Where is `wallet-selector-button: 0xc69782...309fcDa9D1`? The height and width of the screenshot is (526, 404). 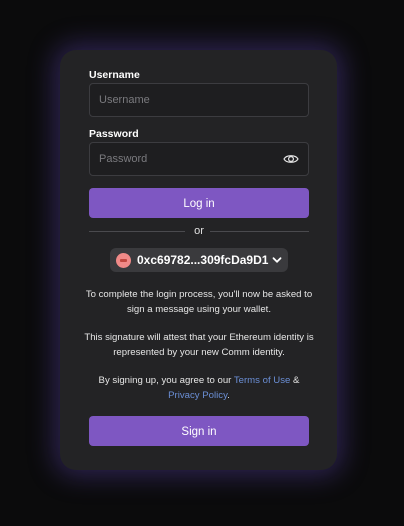 wallet-selector-button: 0xc69782...309fcDa9D1 is located at coordinates (199, 260).